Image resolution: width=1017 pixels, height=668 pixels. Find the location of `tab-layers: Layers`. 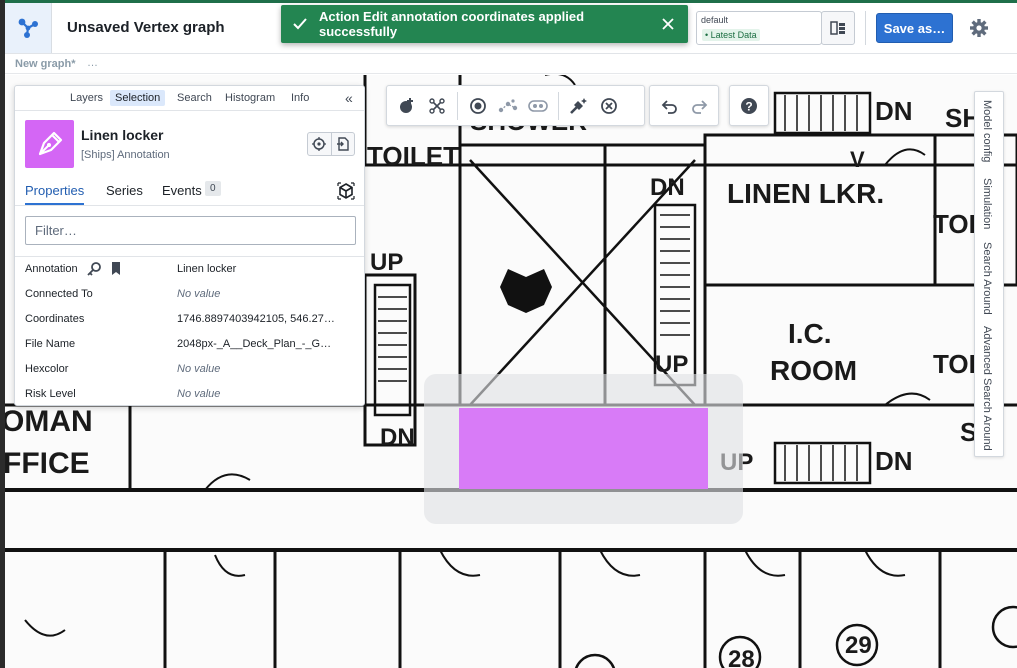

tab-layers: Layers is located at coordinates (86, 98).